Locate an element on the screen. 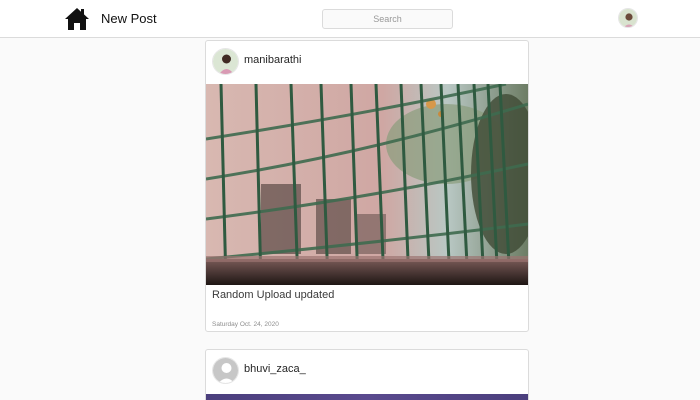 The height and width of the screenshot is (400, 700). post-caption: Random Upload updated is located at coordinates (273, 295).